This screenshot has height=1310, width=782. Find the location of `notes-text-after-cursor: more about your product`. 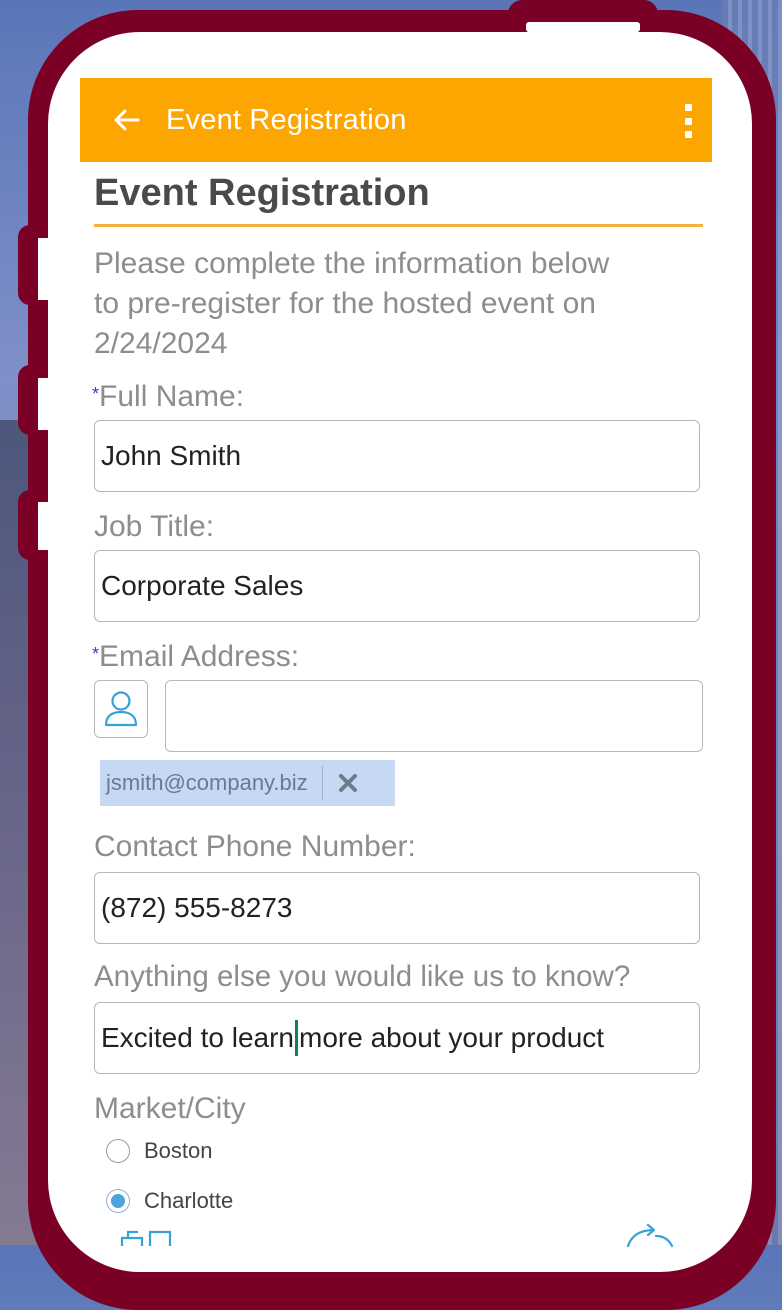

notes-text-after-cursor: more about your product is located at coordinates (452, 1037).